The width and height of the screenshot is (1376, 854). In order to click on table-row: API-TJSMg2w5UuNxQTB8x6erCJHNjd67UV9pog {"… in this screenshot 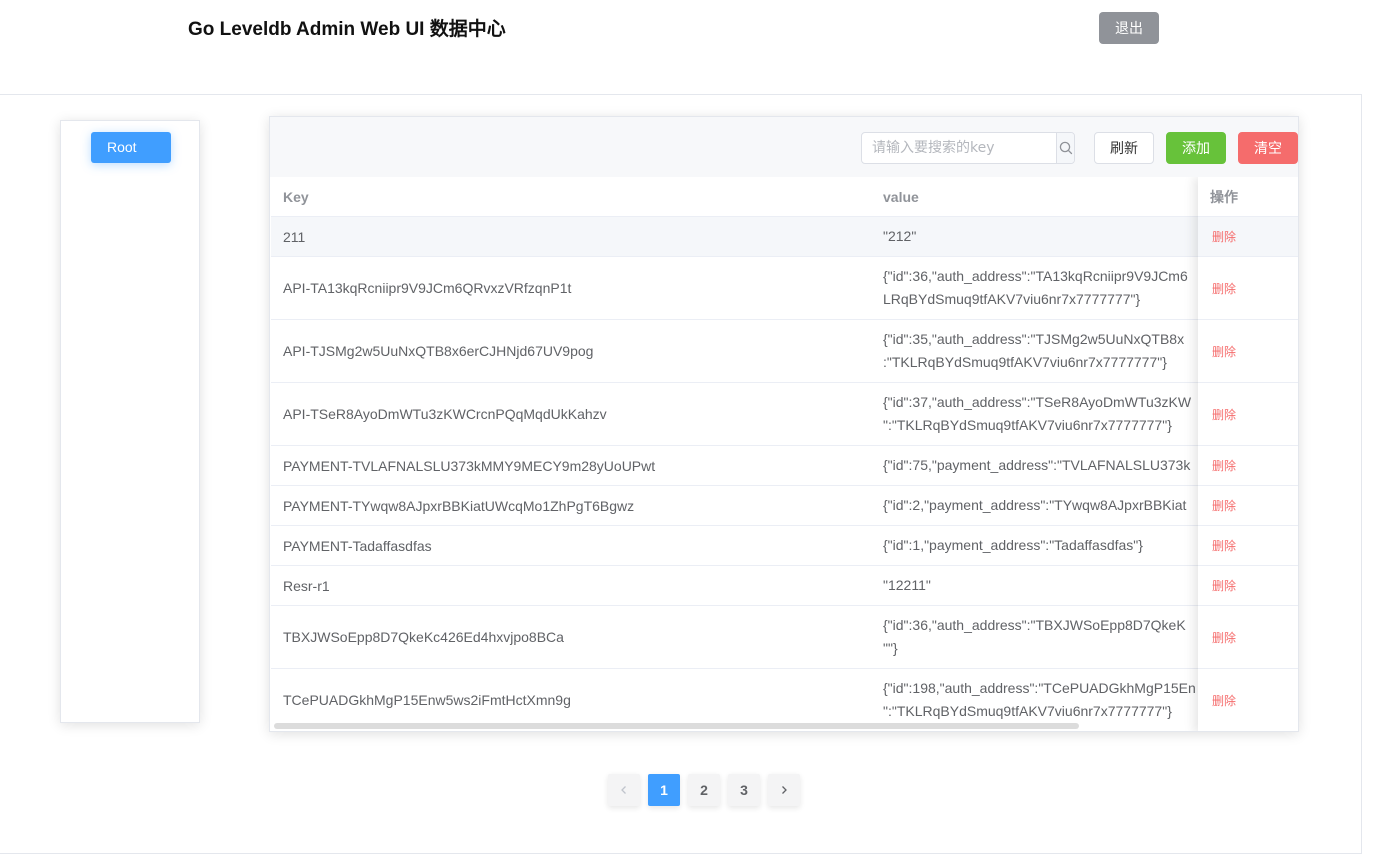, I will do `click(784, 351)`.